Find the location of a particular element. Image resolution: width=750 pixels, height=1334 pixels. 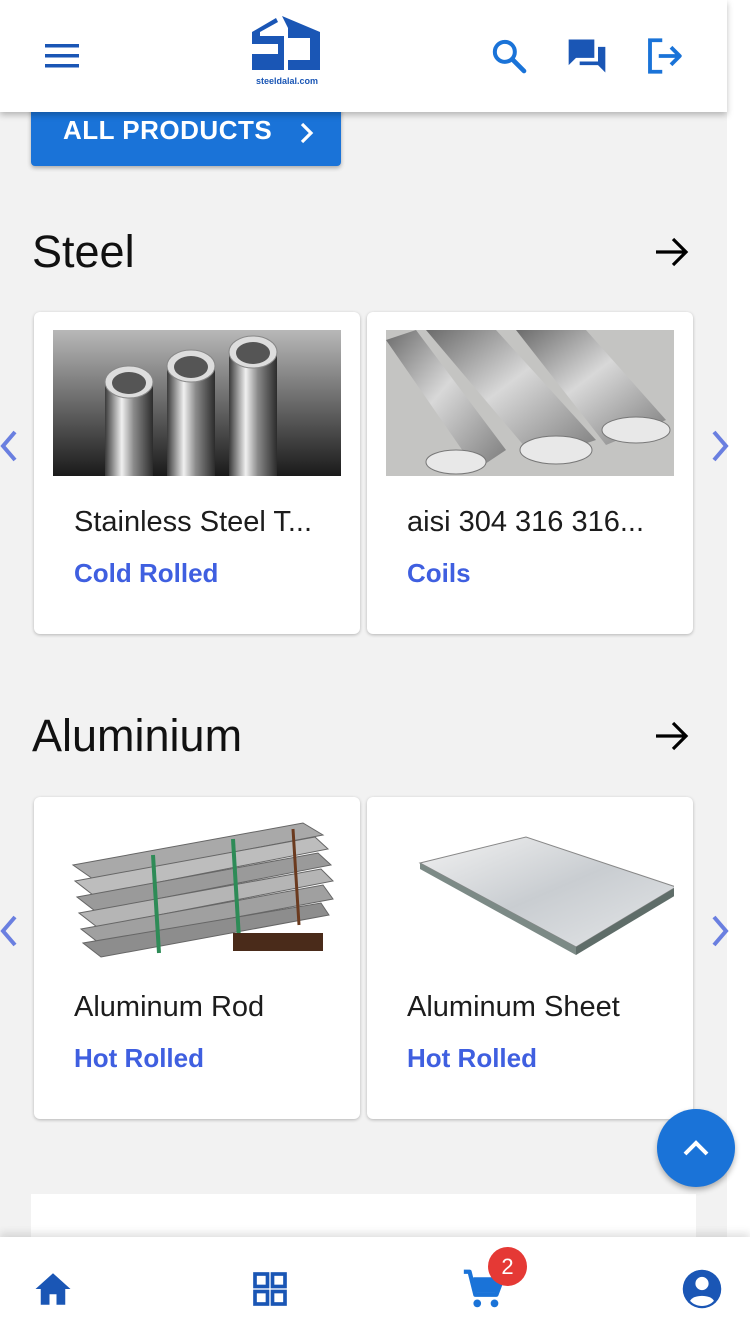

section-title-steel: Steel is located at coordinates (83, 251).